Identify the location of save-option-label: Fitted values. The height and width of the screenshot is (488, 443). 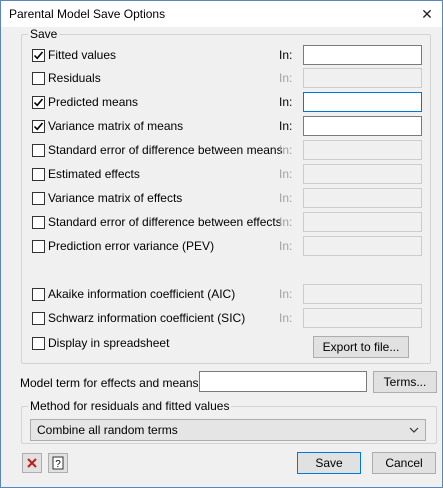
(82, 55).